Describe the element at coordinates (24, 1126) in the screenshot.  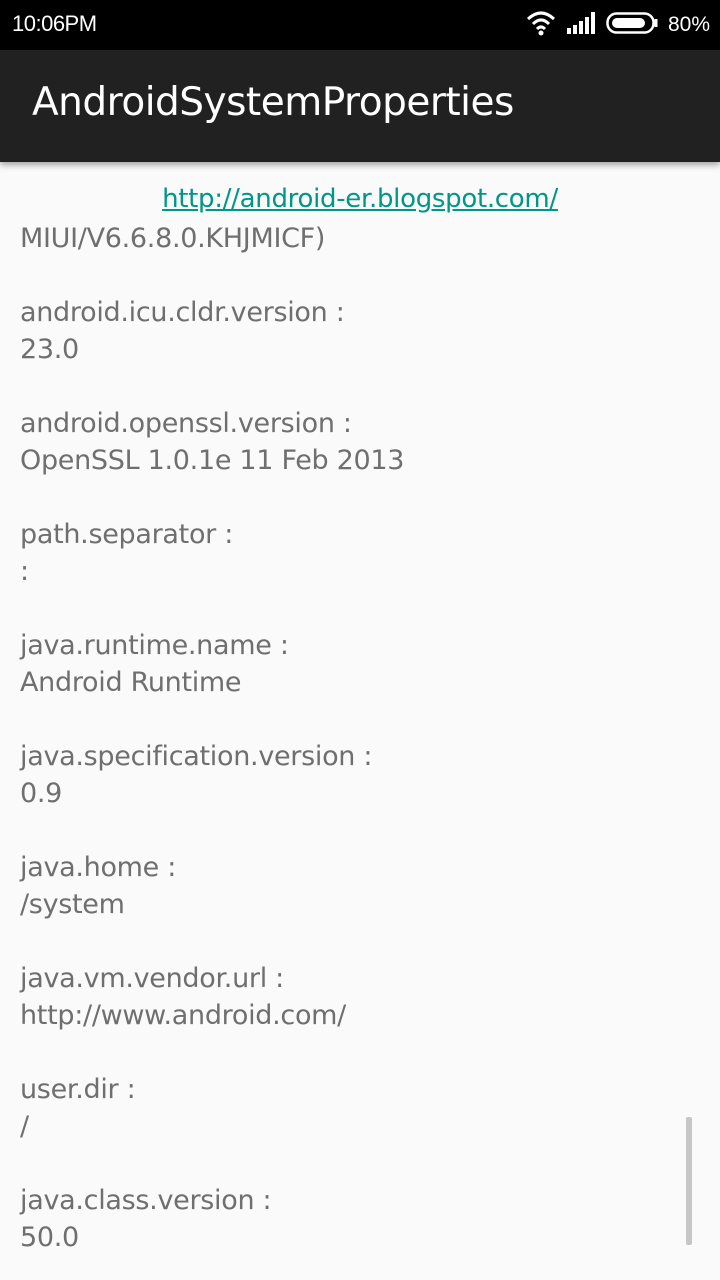
I see `property-value: /` at that location.